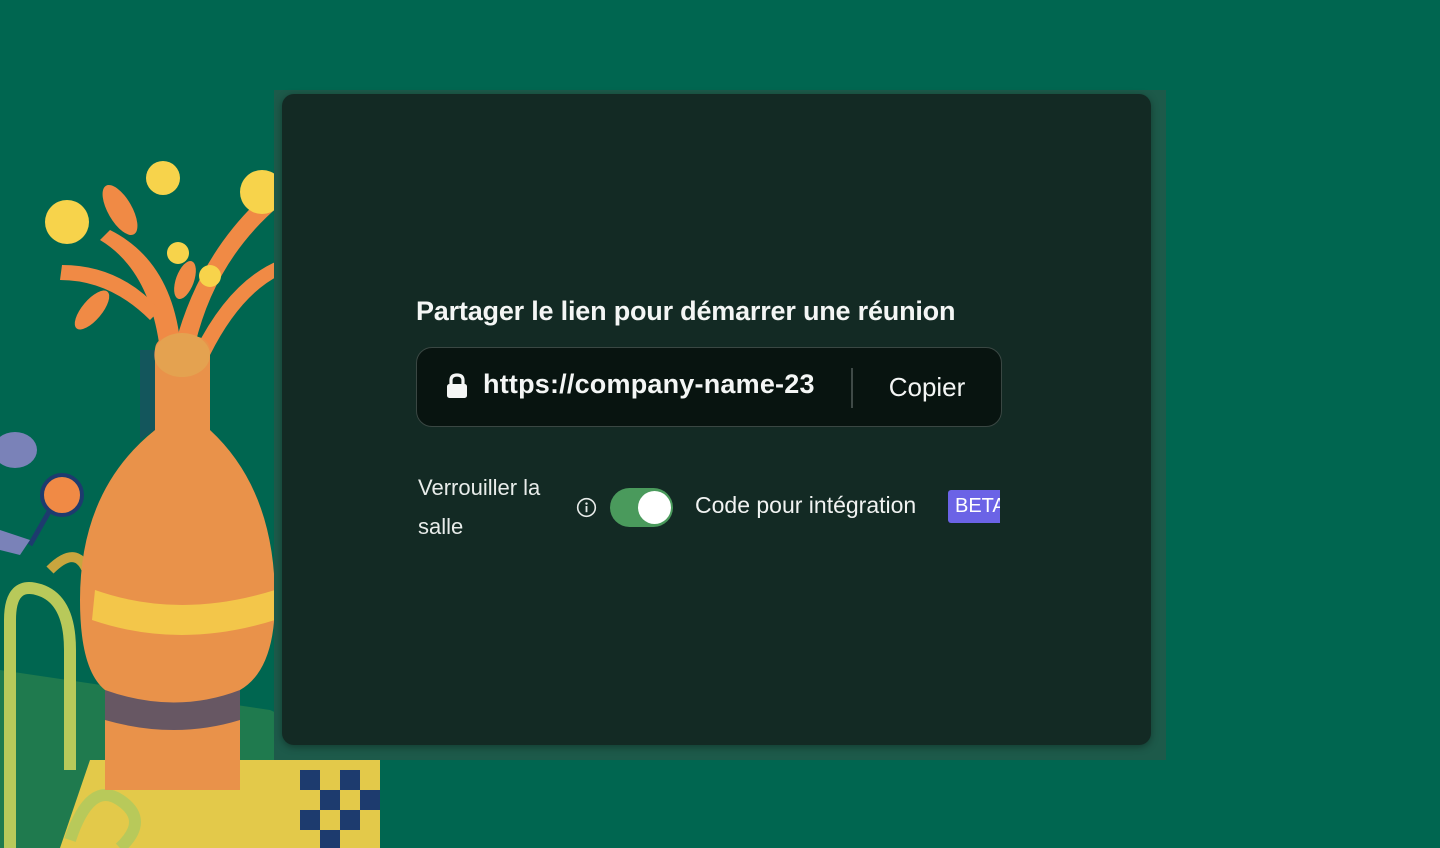  I want to click on beta-badge: BETA, so click(974, 506).